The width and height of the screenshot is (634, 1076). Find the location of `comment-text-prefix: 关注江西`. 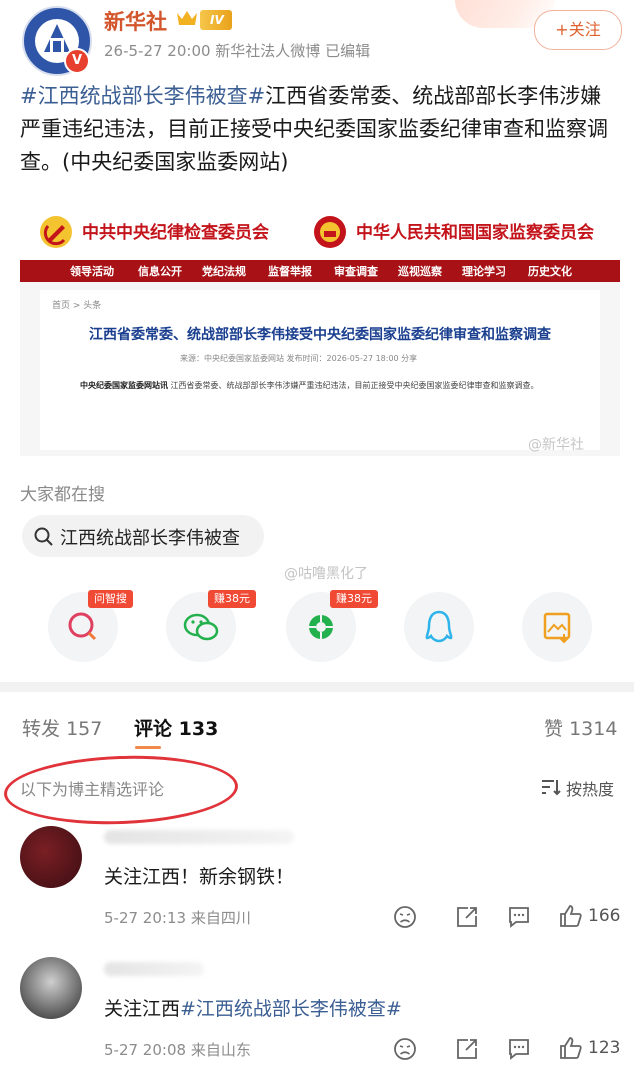

comment-text-prefix: 关注江西 is located at coordinates (142, 1009).